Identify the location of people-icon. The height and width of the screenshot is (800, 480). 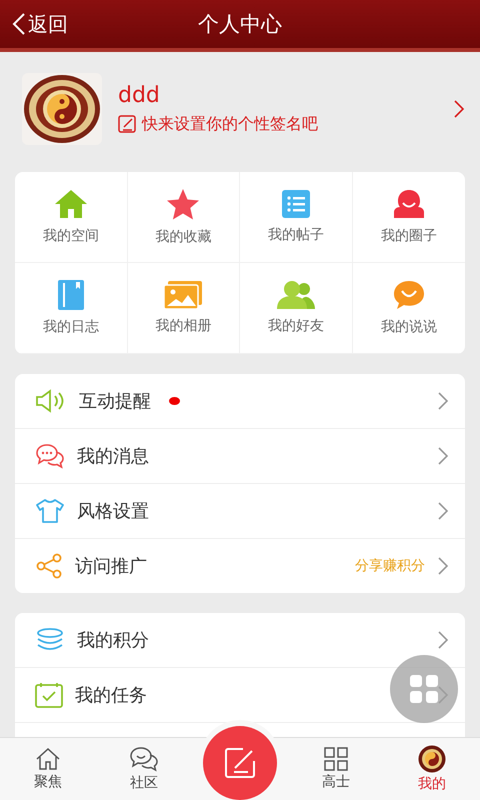
(295, 295).